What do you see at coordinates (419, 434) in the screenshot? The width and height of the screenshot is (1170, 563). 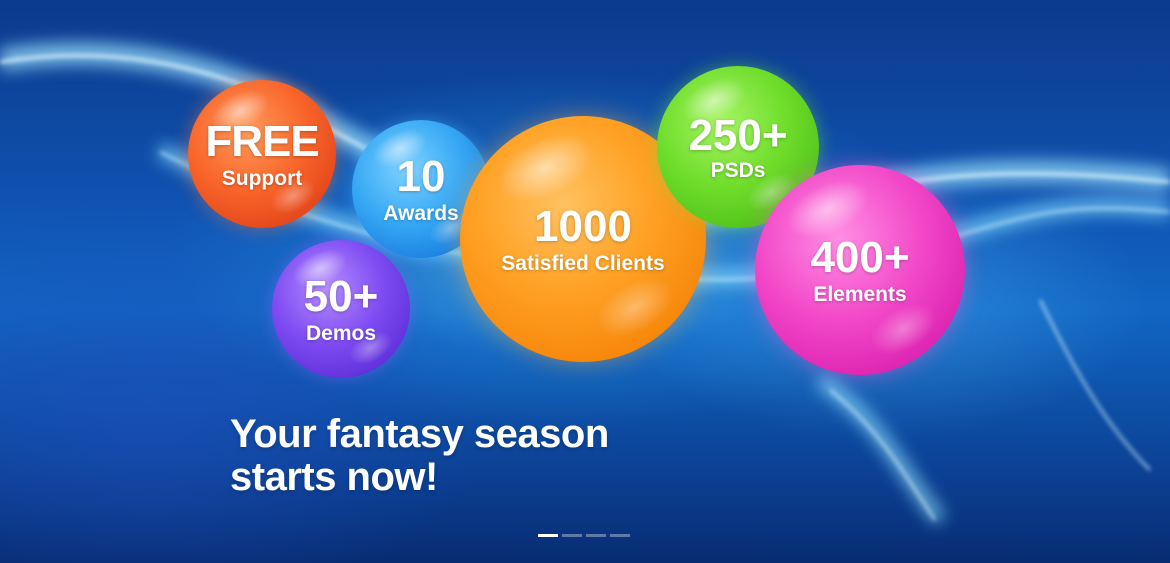 I see `tagline-line-1: Your fantasy season` at bounding box center [419, 434].